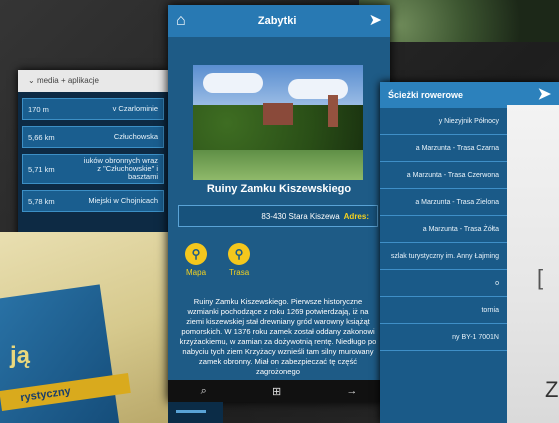  Describe the element at coordinates (204, 391) in the screenshot. I see `search-icon: ⌕` at that location.